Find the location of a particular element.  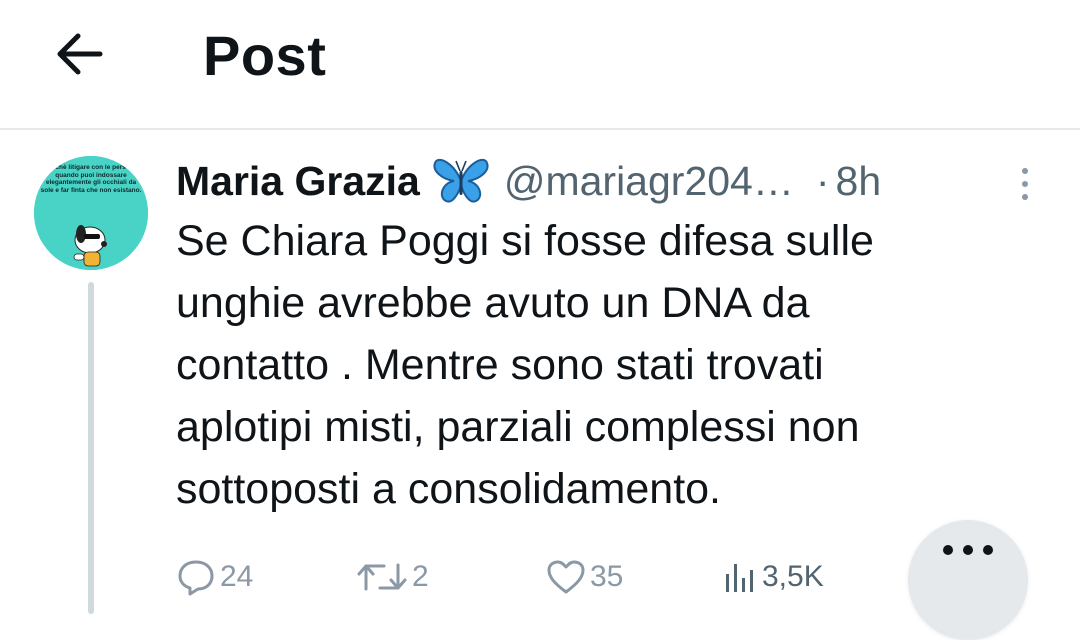

more-actions-fab is located at coordinates (968, 580).